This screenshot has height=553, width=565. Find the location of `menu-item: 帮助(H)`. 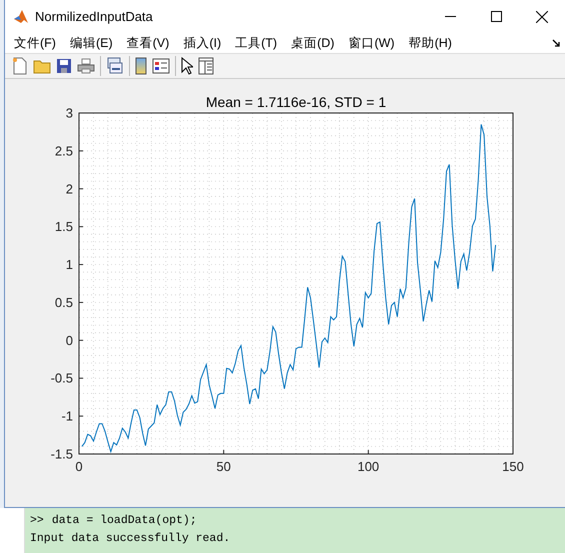

menu-item: 帮助(H) is located at coordinates (434, 43).